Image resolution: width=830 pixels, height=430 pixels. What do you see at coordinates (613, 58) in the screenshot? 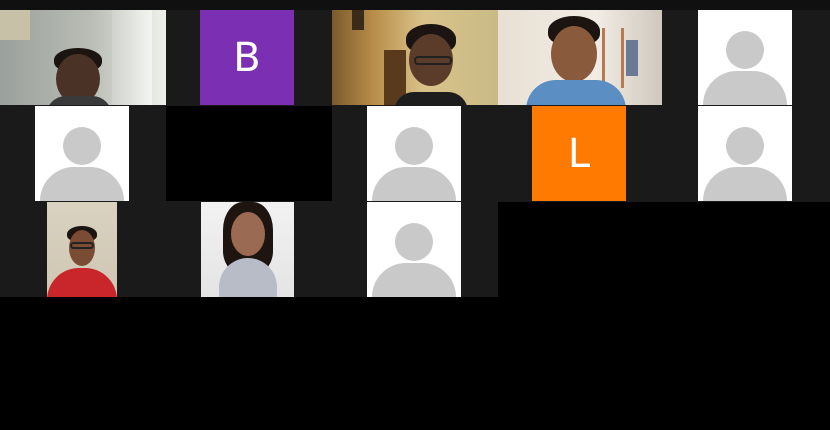
I see `ladder` at bounding box center [613, 58].